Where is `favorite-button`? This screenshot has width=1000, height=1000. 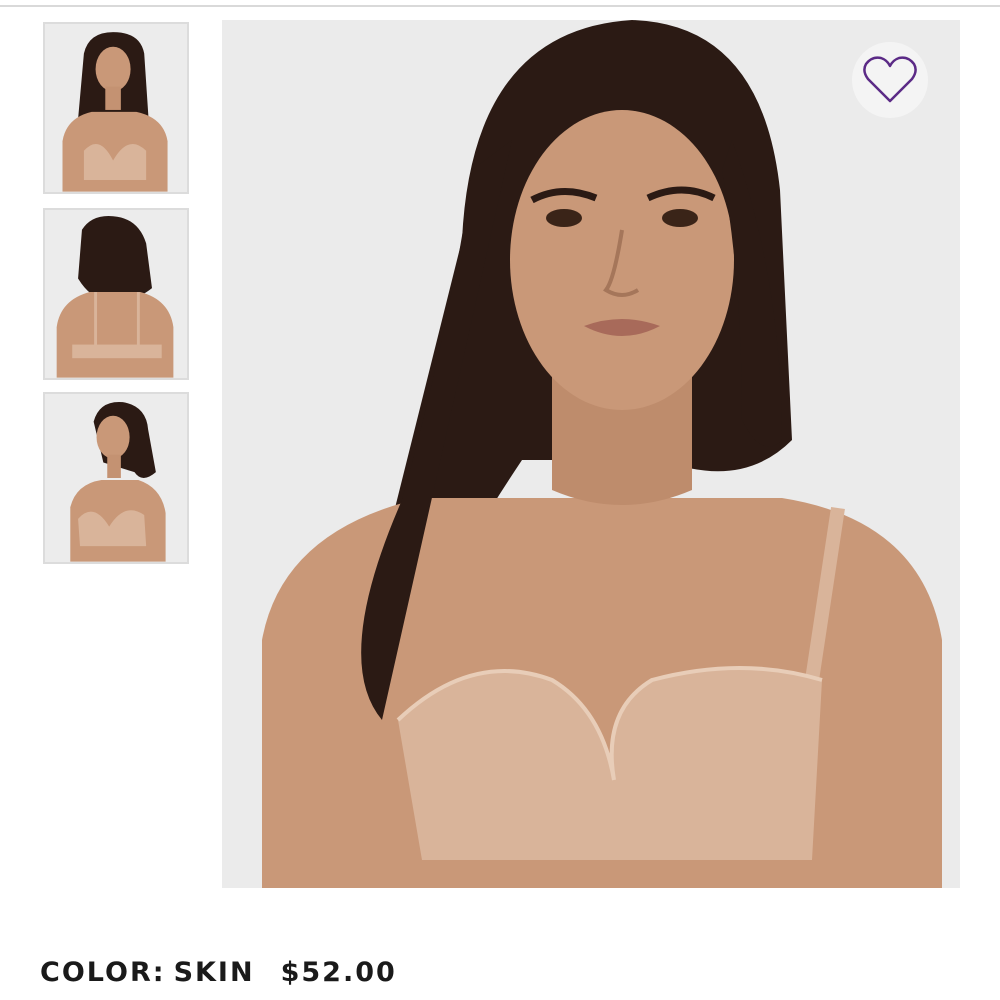 favorite-button is located at coordinates (890, 80).